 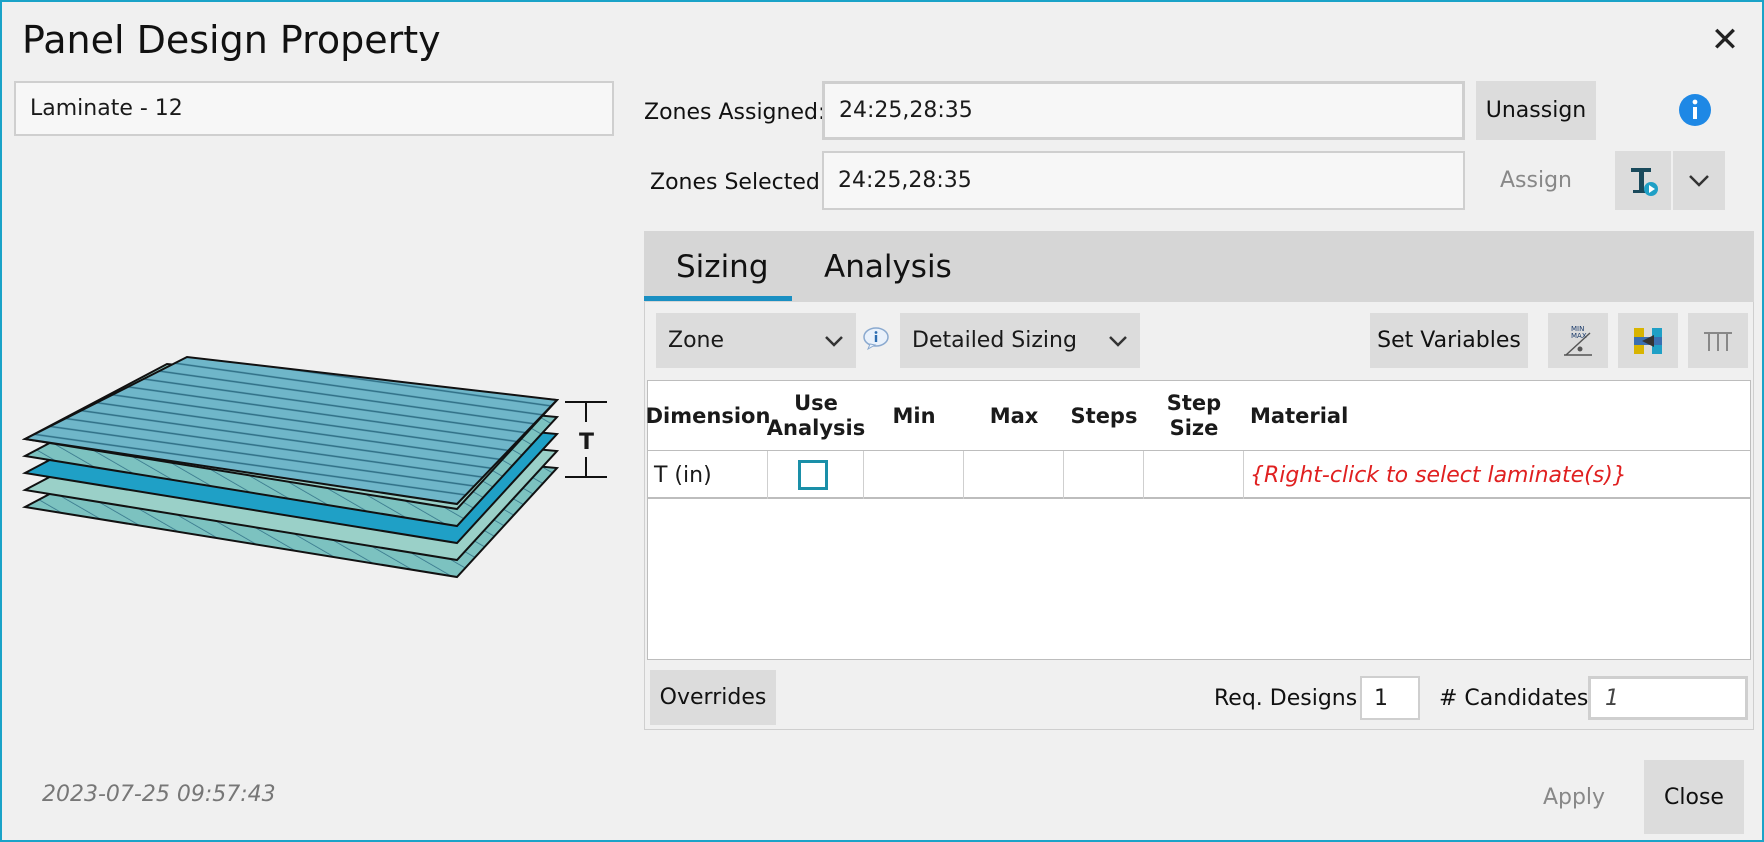 What do you see at coordinates (906, 110) in the screenshot?
I see `zones-assigned-value: 24:25,28:35` at bounding box center [906, 110].